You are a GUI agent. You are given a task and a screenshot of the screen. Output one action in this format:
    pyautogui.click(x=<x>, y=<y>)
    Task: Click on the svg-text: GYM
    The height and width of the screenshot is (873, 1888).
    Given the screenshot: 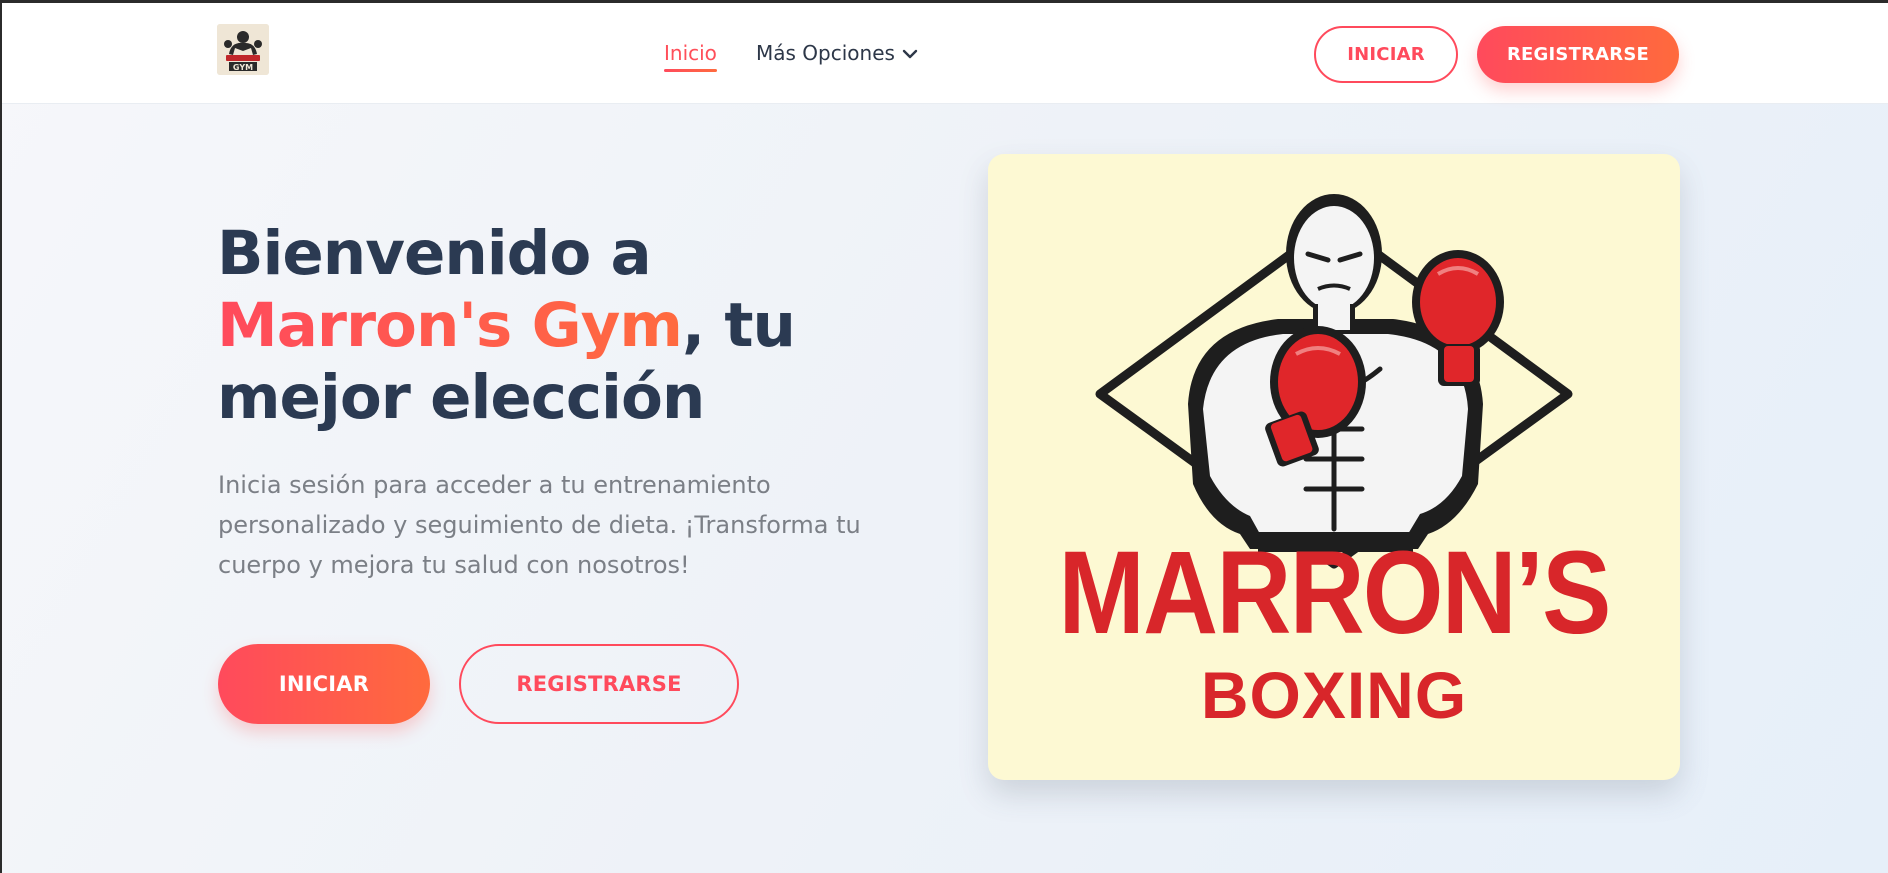 What is the action you would take?
    pyautogui.click(x=243, y=67)
    